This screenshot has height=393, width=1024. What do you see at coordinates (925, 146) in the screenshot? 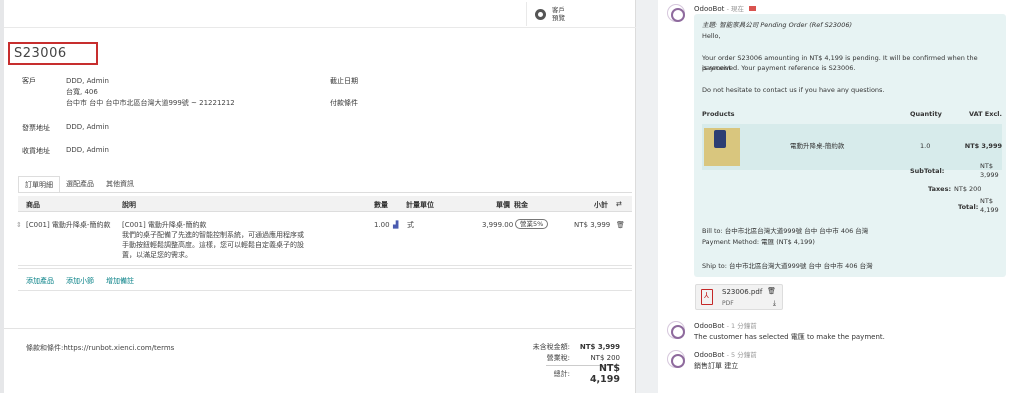
I see `email-item-qty: 1.0` at bounding box center [925, 146].